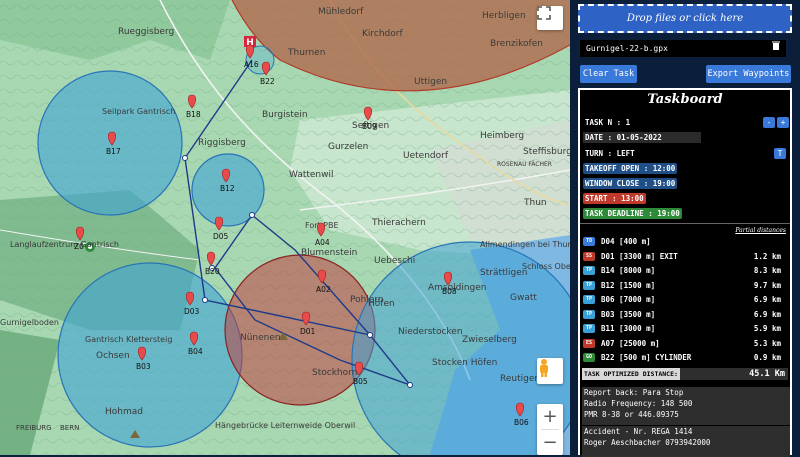 Image resolution: width=800 pixels, height=457 pixels. I want to click on turnpoint-name: B22 [500 m] CYLINDER, so click(646, 357).